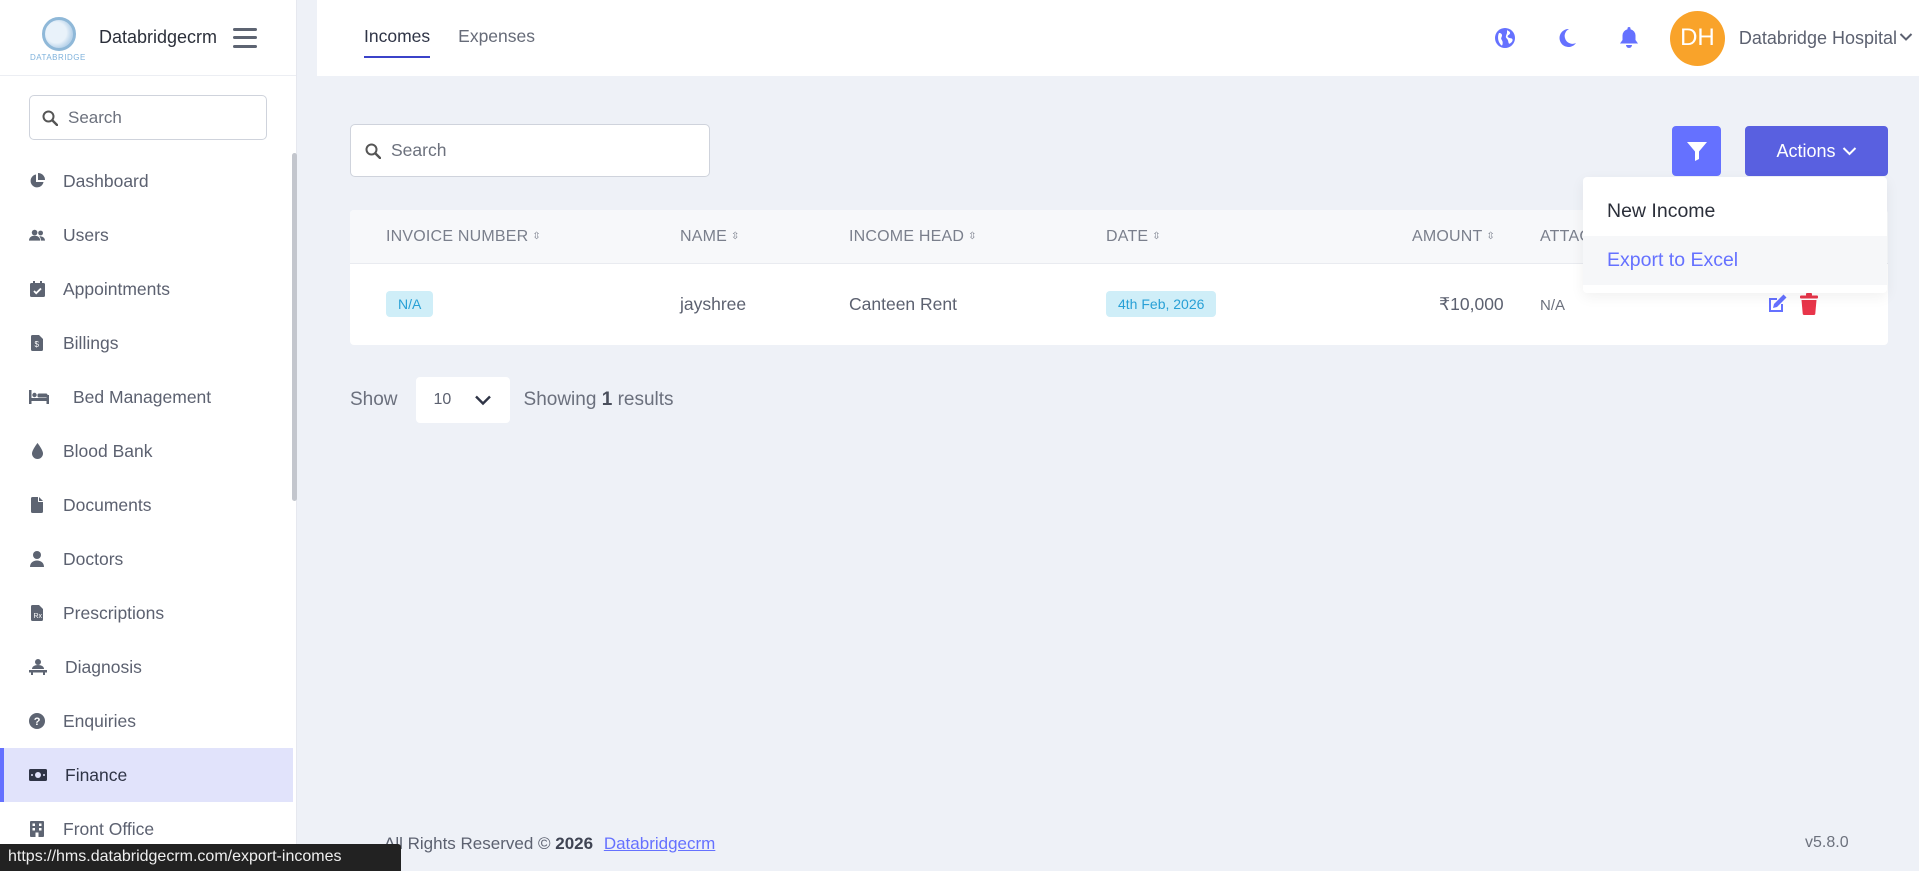 Image resolution: width=1919 pixels, height=871 pixels. Describe the element at coordinates (1471, 304) in the screenshot. I see `amount-cell: ₹10,000` at that location.